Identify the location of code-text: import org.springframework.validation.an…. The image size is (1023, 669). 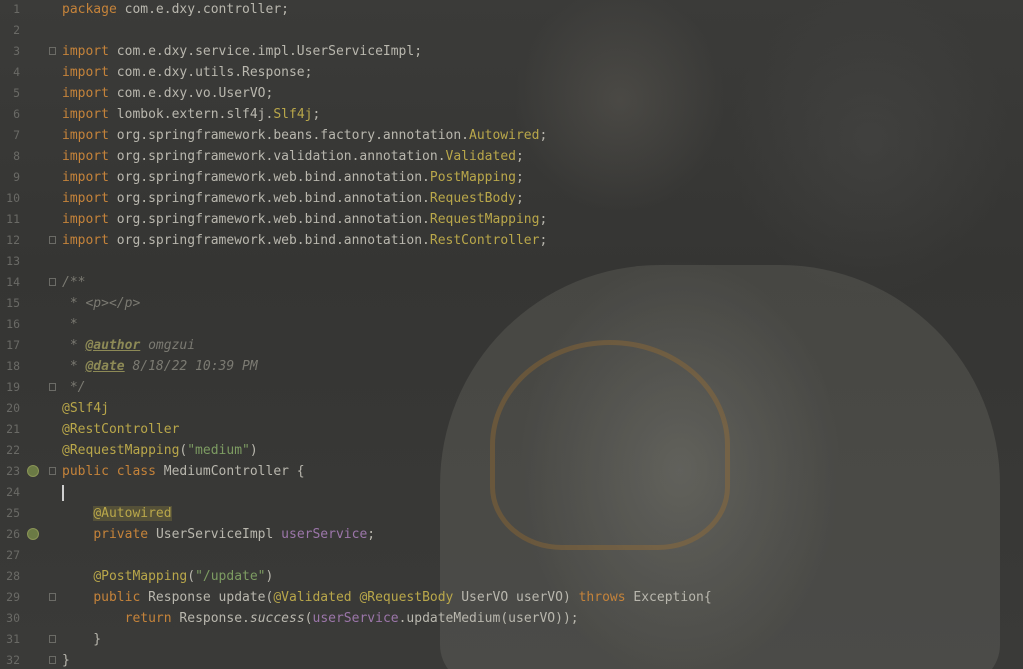
(293, 156).